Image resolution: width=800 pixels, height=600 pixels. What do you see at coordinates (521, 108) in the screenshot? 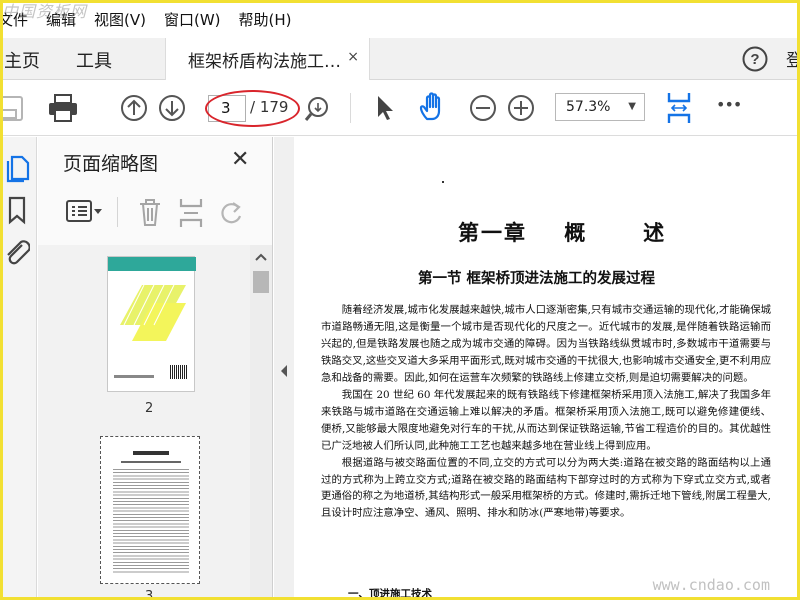
I see `zoom-in-icon` at bounding box center [521, 108].